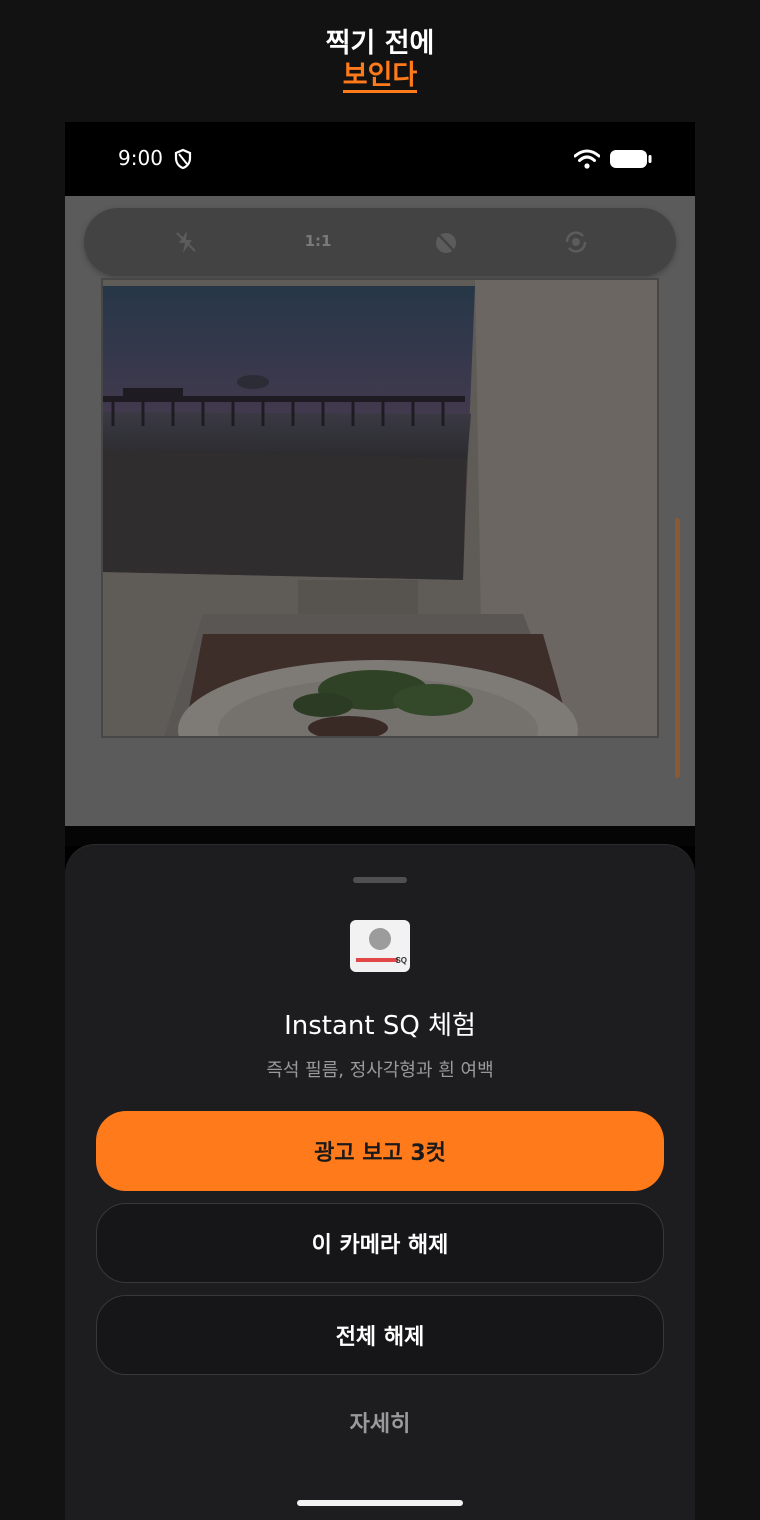  Describe the element at coordinates (380, 242) in the screenshot. I see `camera-toolbar: 1:1` at that location.